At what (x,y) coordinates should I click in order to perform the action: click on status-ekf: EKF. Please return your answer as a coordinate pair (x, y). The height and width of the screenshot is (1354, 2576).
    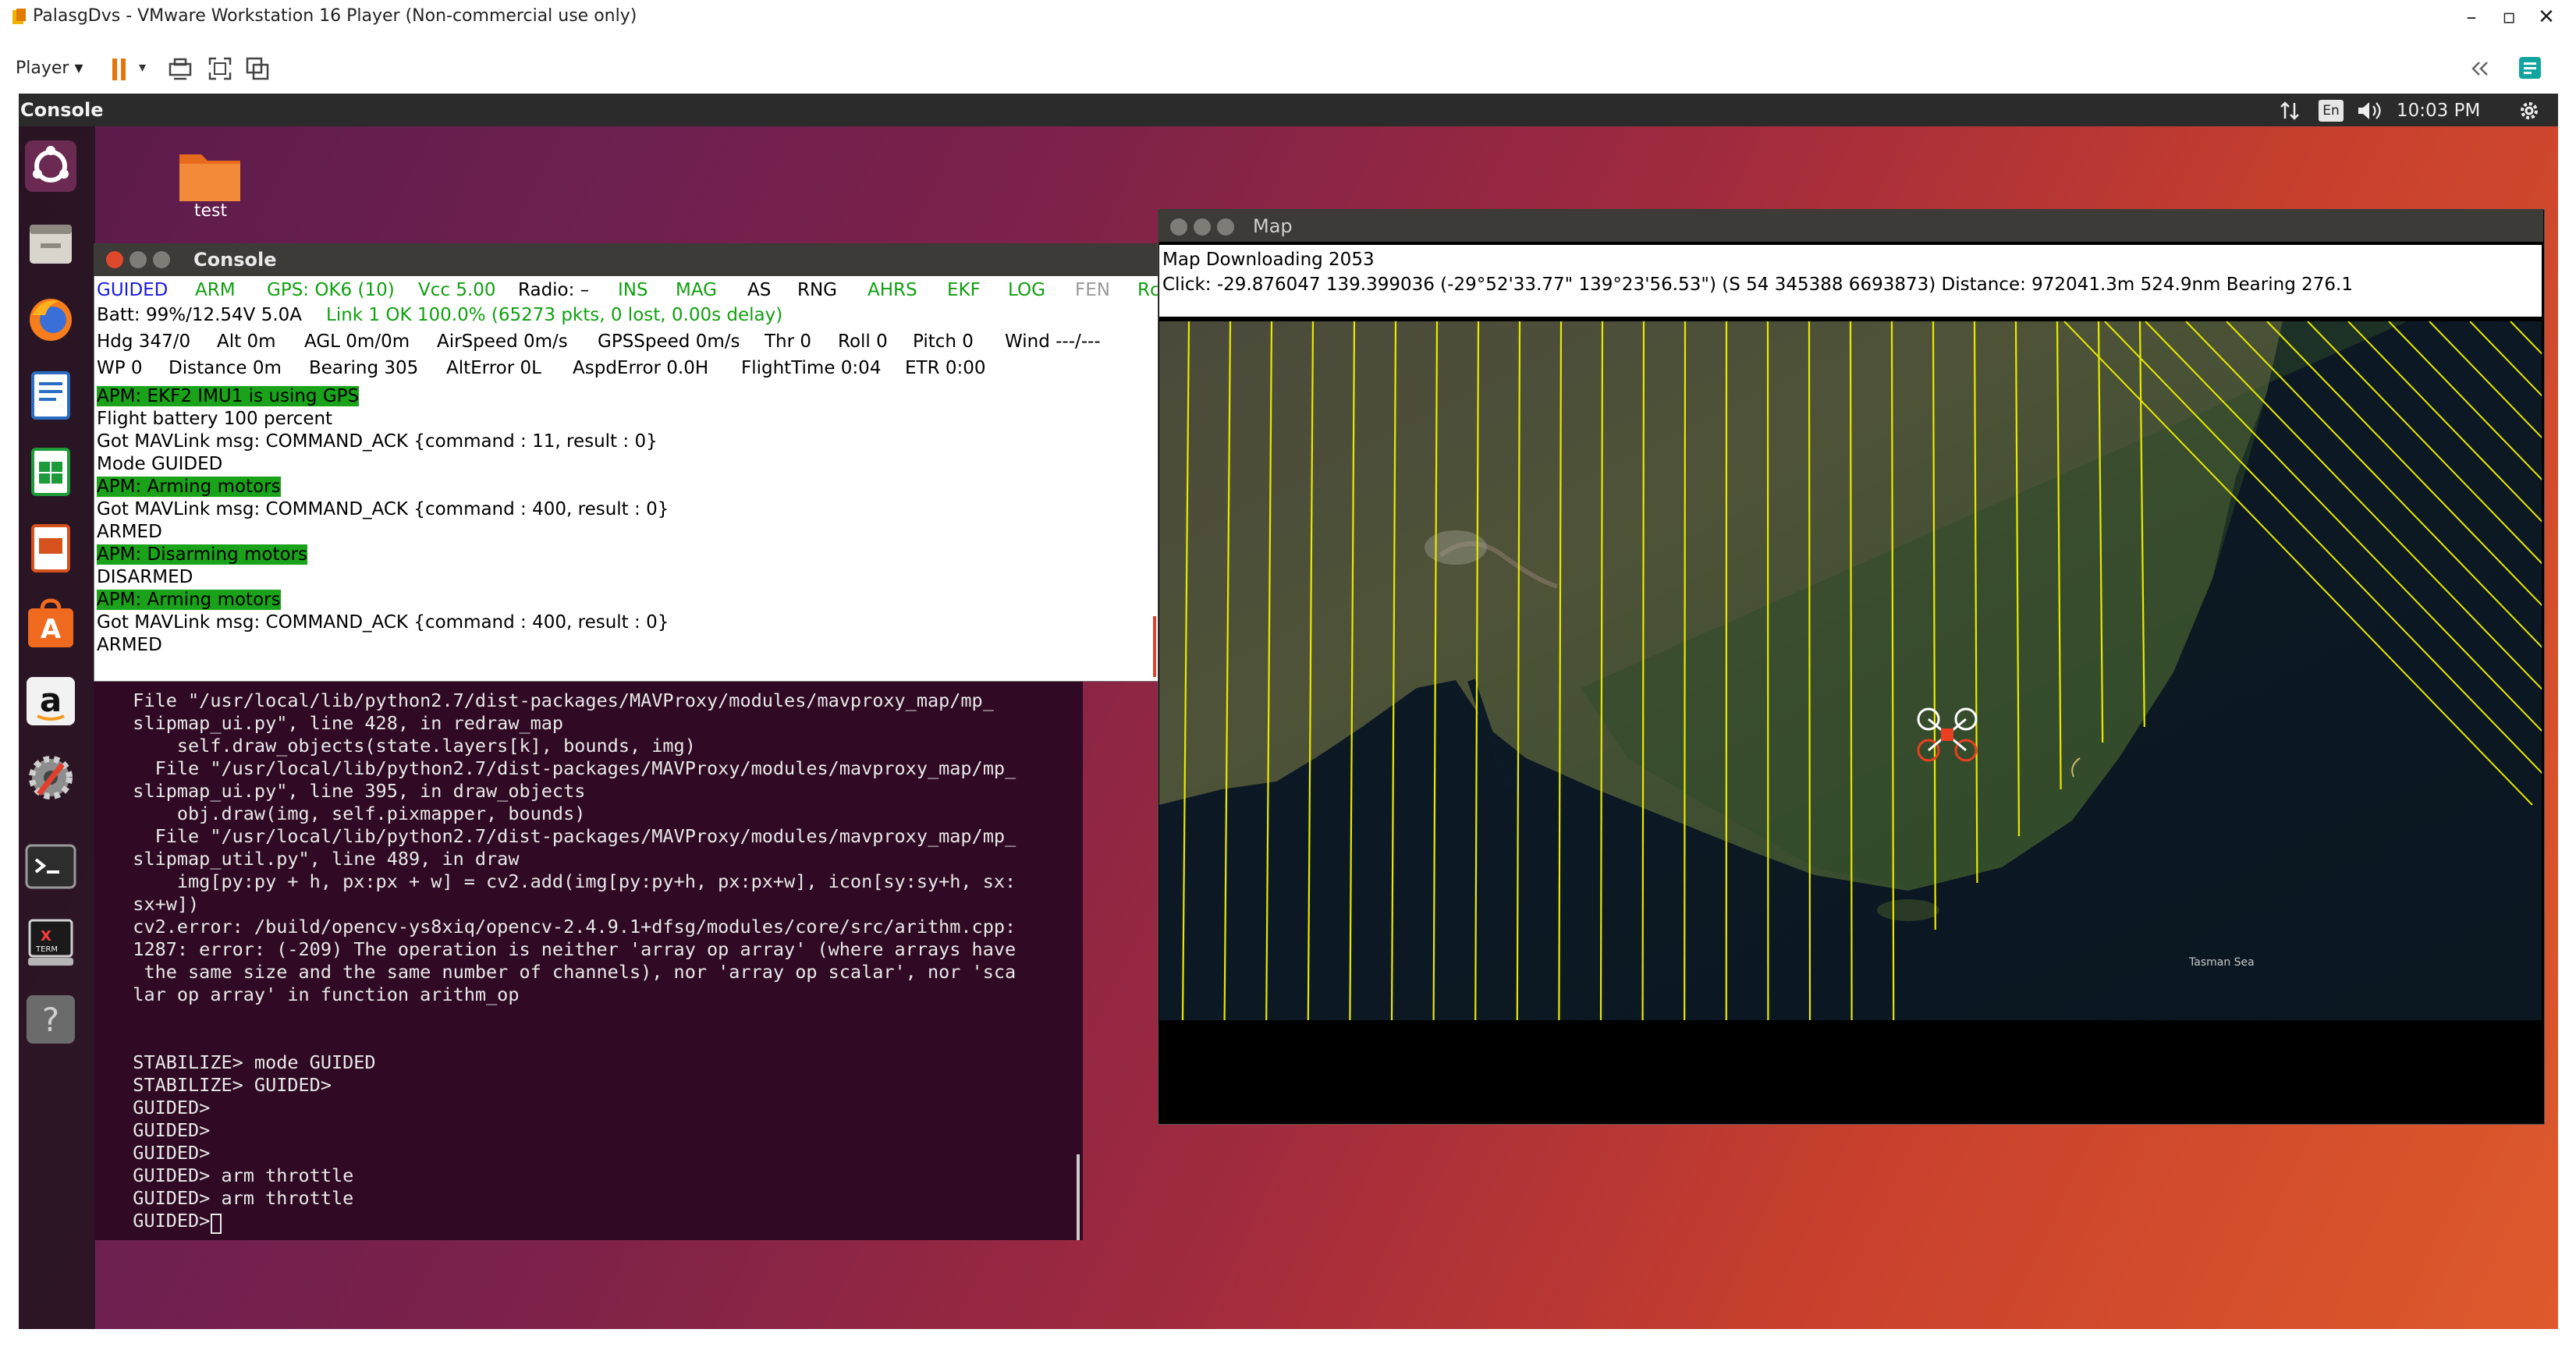
    Looking at the image, I should click on (964, 290).